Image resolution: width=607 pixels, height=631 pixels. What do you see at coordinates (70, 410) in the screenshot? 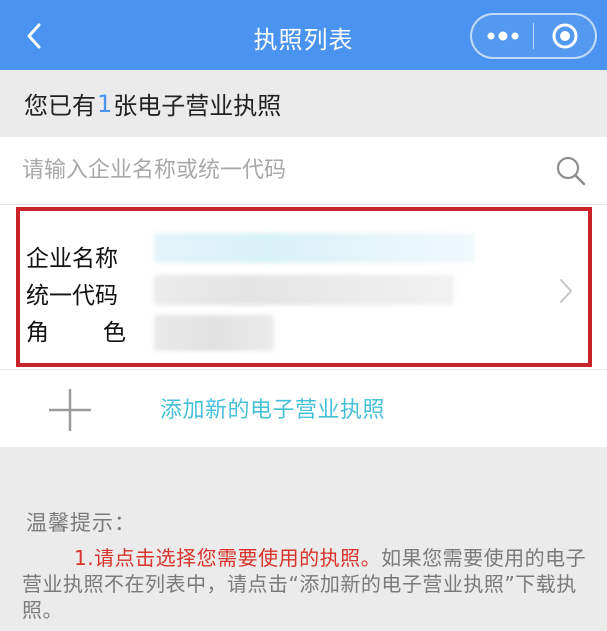
I see `plus-icon` at bounding box center [70, 410].